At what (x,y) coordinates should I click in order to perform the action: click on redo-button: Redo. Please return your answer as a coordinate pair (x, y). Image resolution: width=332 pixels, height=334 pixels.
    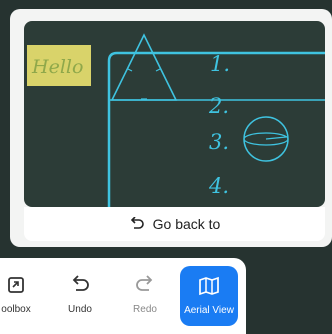
    Looking at the image, I should click on (145, 295).